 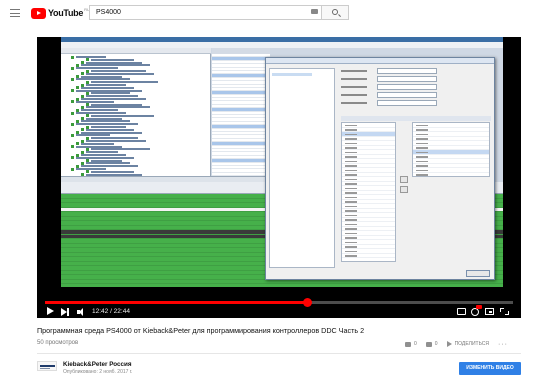 I want to click on more-actions-icon: ···, so click(x=503, y=344).